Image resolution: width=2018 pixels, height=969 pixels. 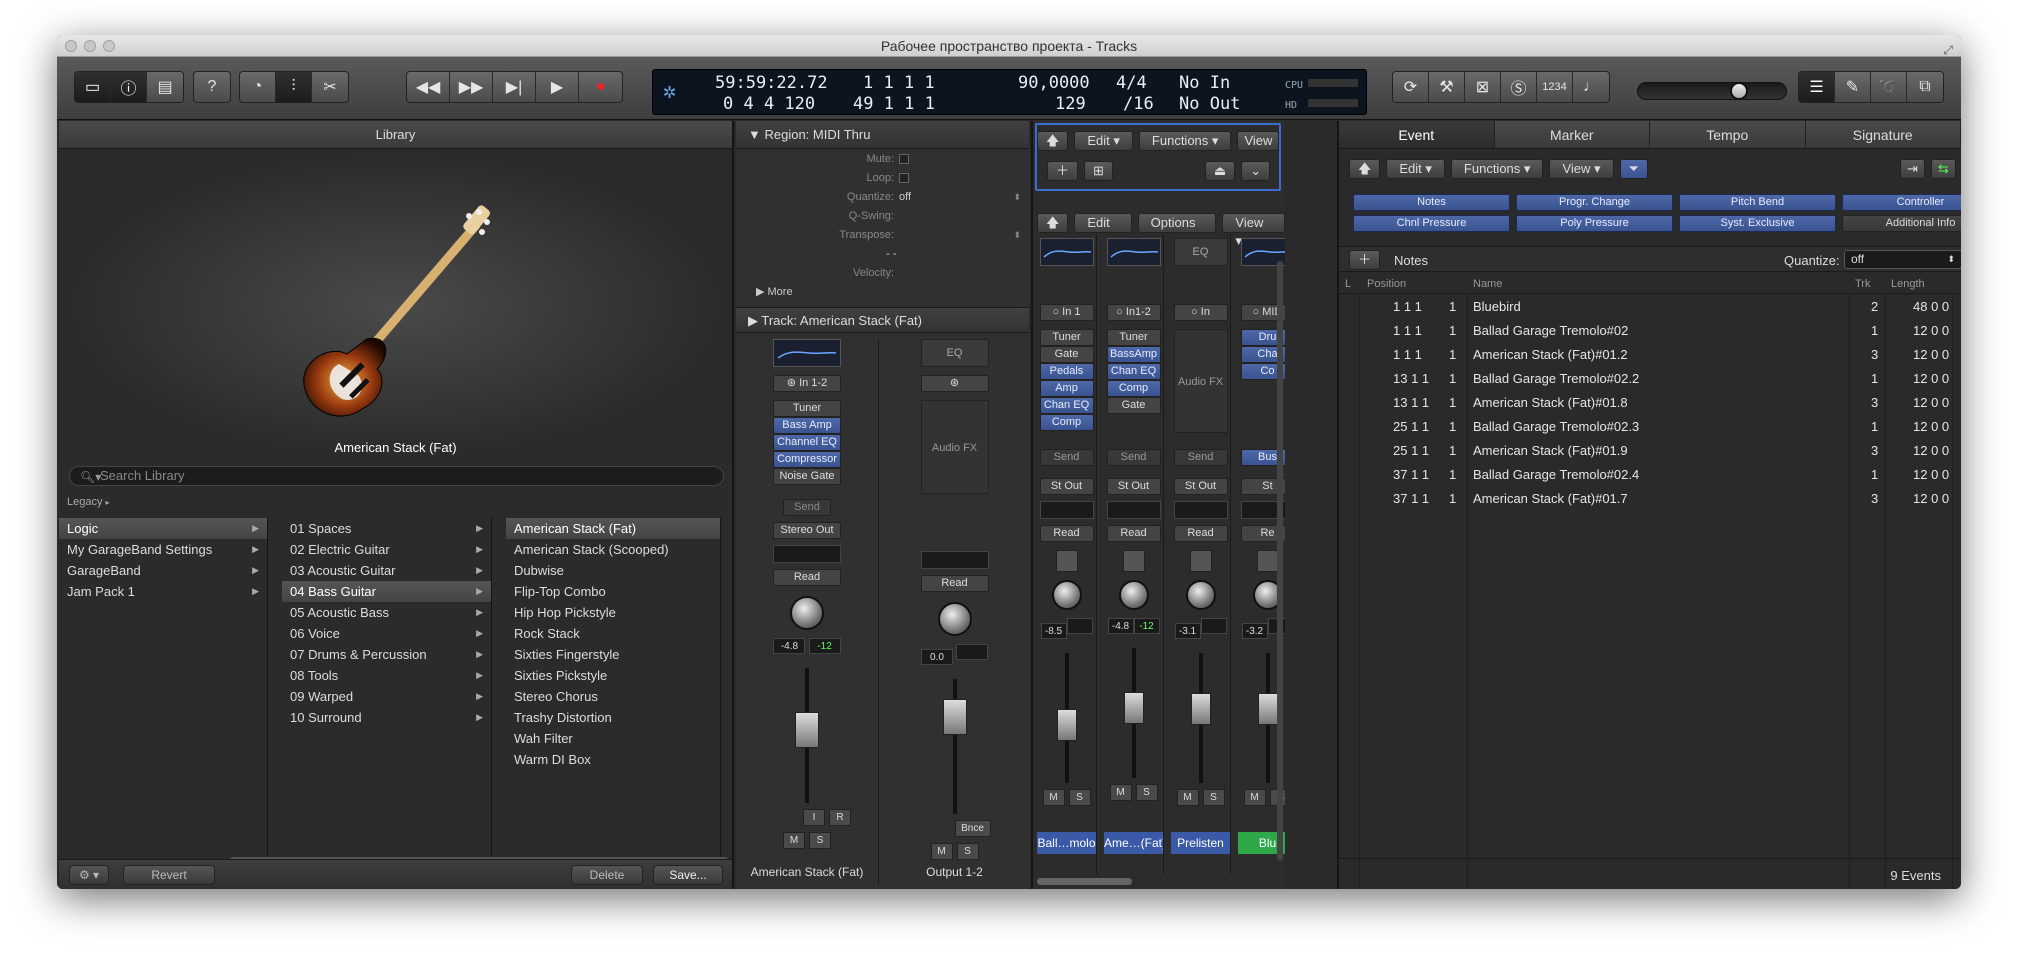 I want to click on library-preset-item: Sixties Fingerstyle, so click(x=613, y=654).